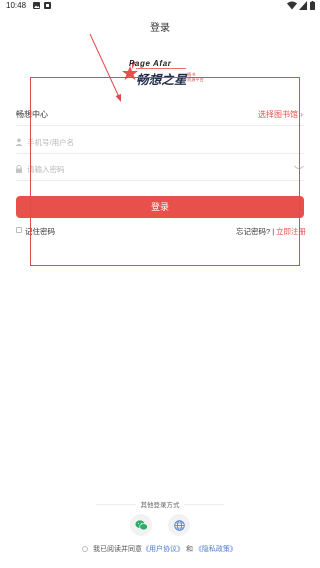 This screenshot has height=568, width=320. Describe the element at coordinates (189, 549) in the screenshot. I see `agreement-and: 和` at that location.